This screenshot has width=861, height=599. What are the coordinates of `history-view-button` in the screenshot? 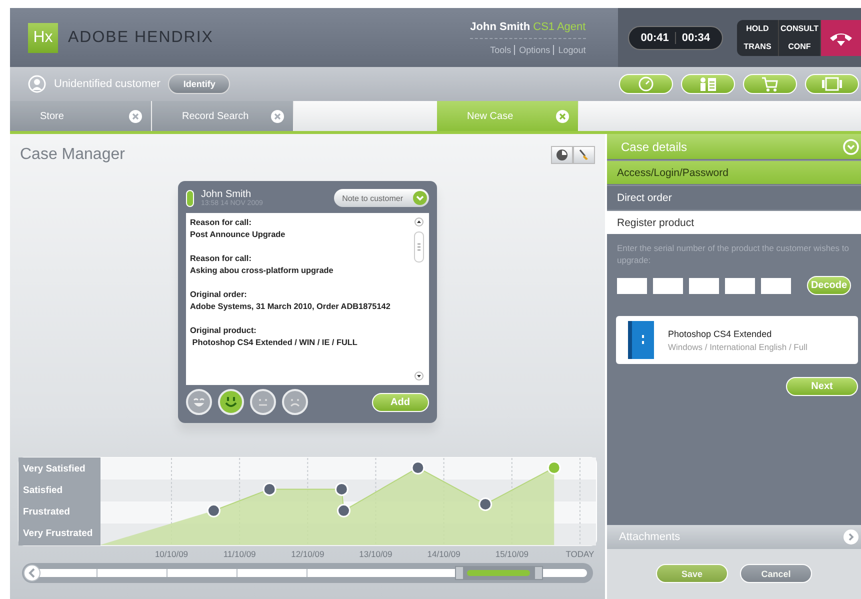 It's located at (562, 155).